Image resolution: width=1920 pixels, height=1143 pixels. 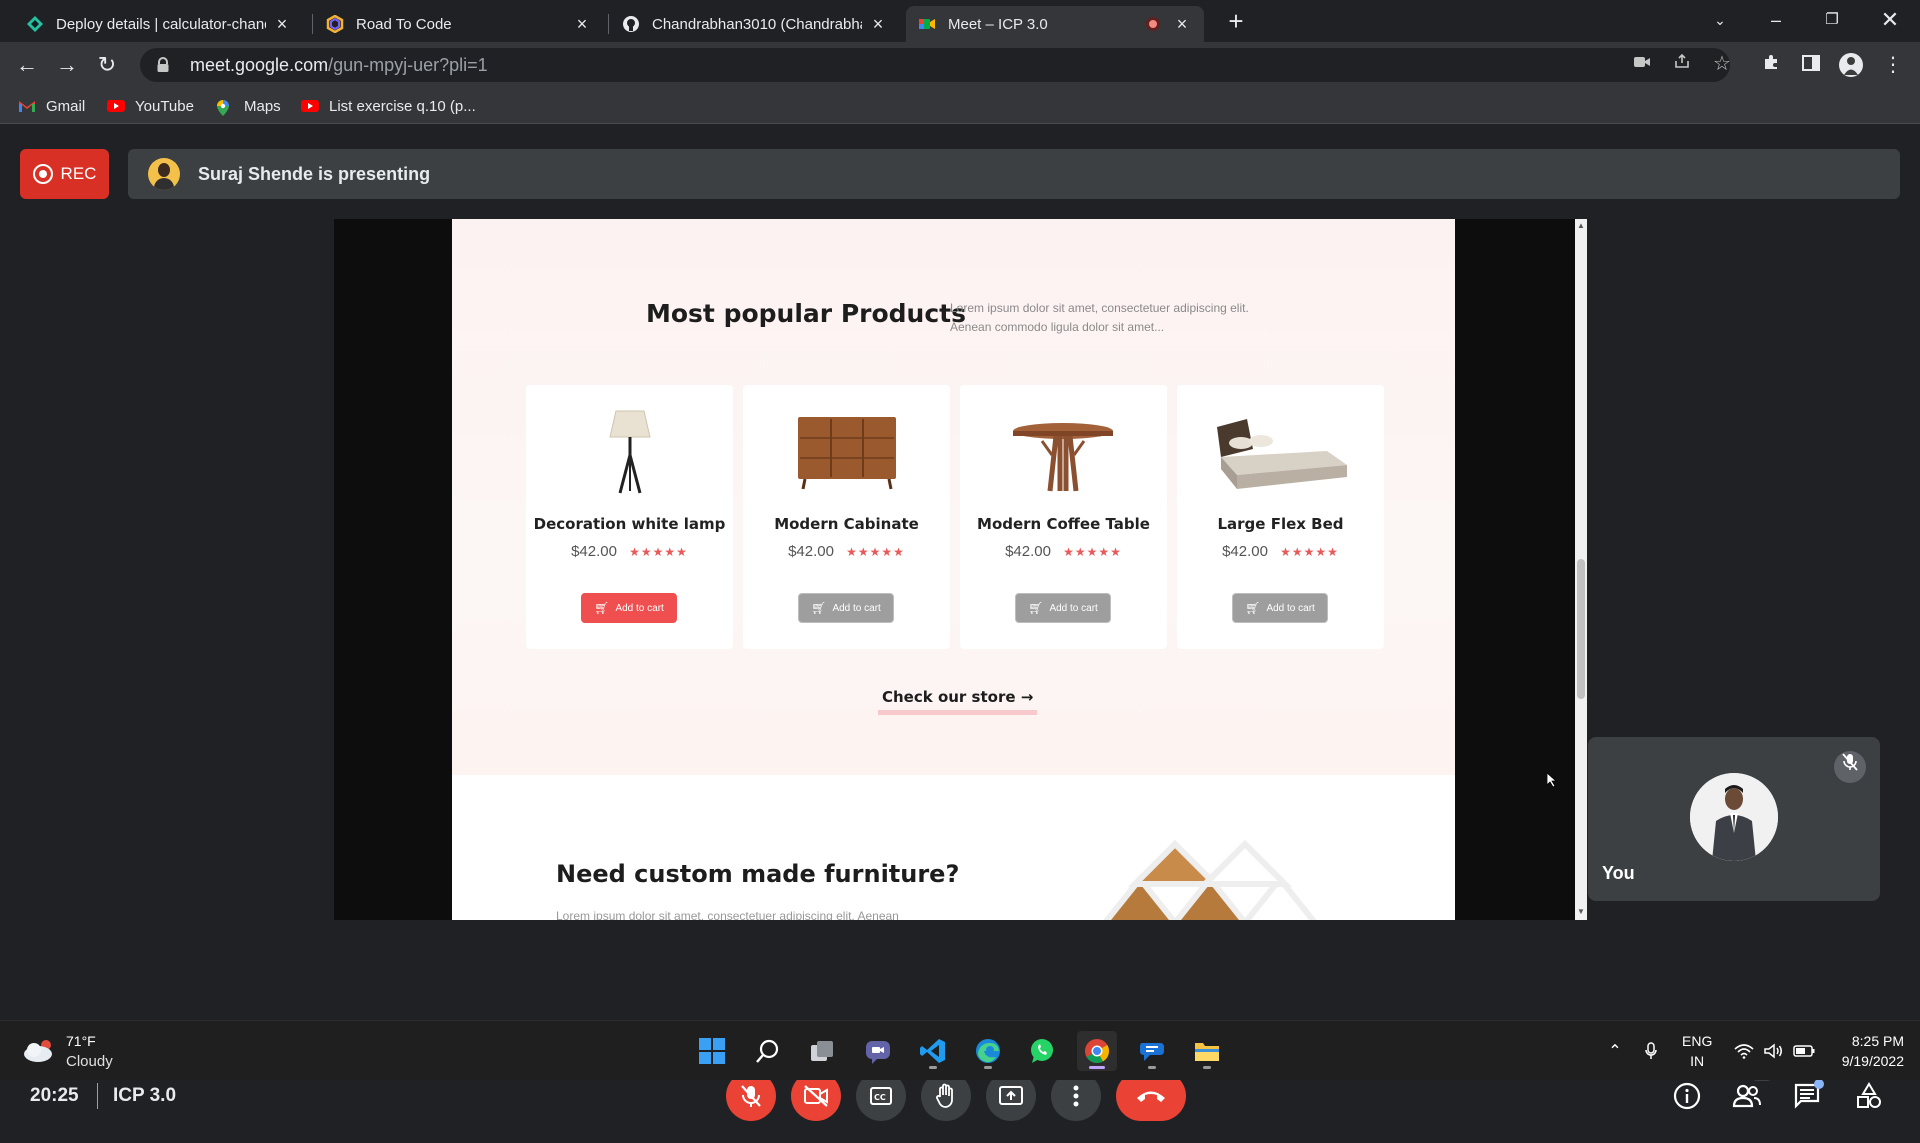 What do you see at coordinates (27, 65) in the screenshot?
I see `back-icon: ←` at bounding box center [27, 65].